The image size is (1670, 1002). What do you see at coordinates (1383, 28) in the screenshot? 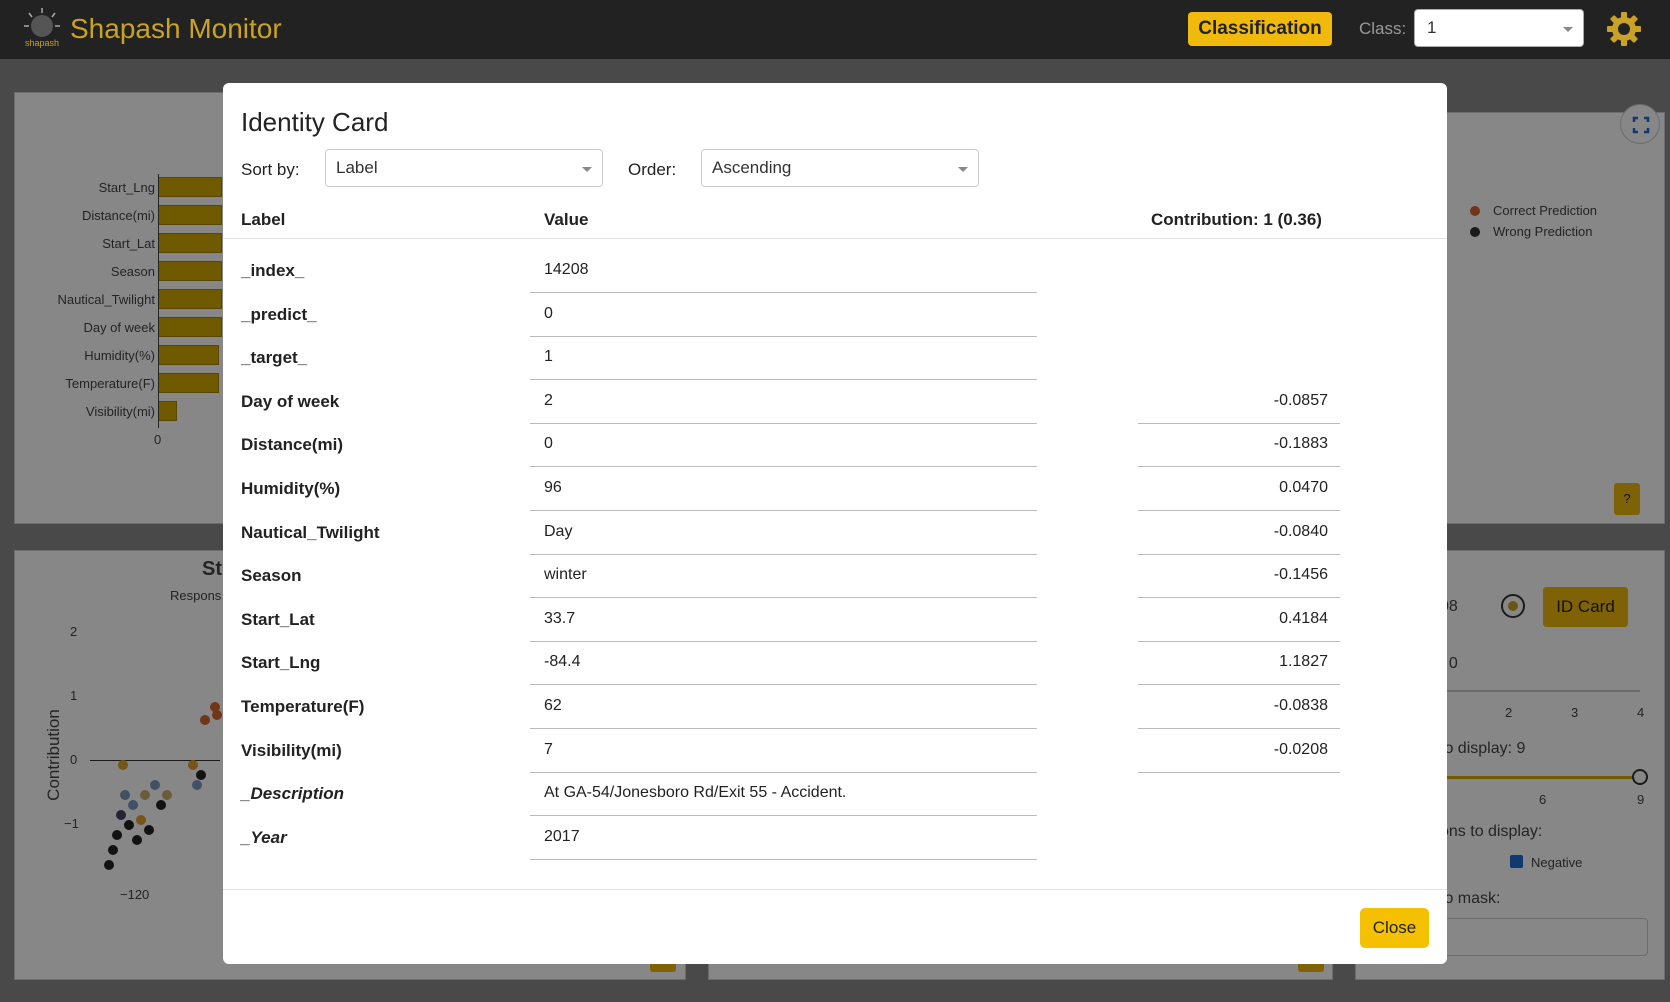
I see `class-label: Class:` at bounding box center [1383, 28].